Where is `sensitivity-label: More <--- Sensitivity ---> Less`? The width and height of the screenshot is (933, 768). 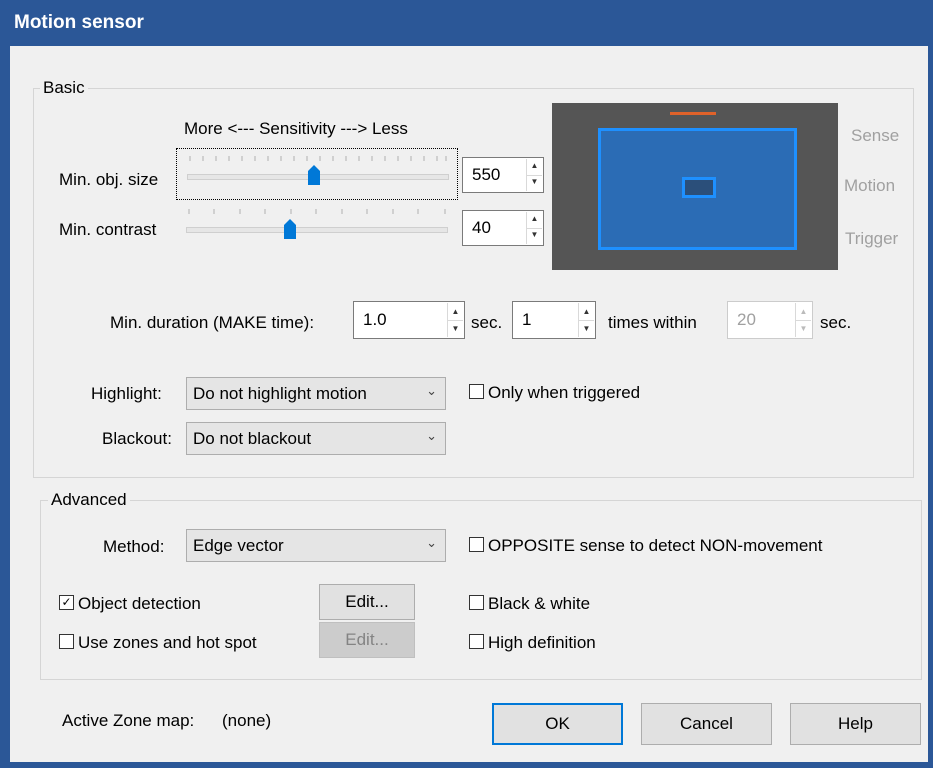
sensitivity-label: More <--- Sensitivity ---> Less is located at coordinates (296, 128).